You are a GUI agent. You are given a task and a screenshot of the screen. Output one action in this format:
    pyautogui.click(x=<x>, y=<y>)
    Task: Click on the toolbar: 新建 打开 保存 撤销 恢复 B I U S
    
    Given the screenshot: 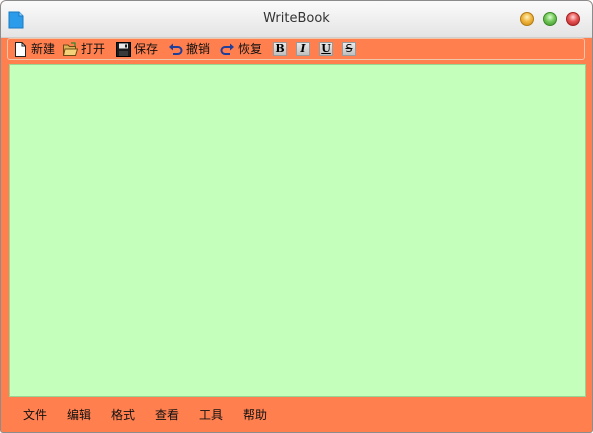 What is the action you would take?
    pyautogui.click(x=296, y=49)
    